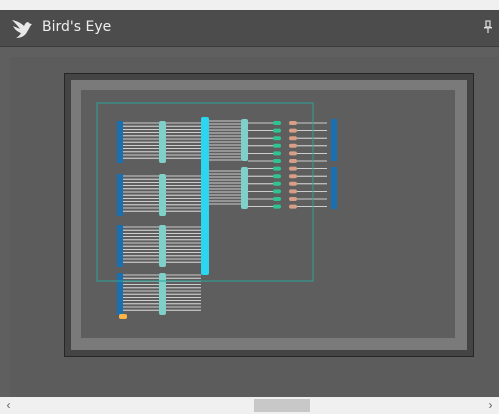 Image resolution: width=499 pixels, height=414 pixels. I want to click on bird-icon, so click(22, 29).